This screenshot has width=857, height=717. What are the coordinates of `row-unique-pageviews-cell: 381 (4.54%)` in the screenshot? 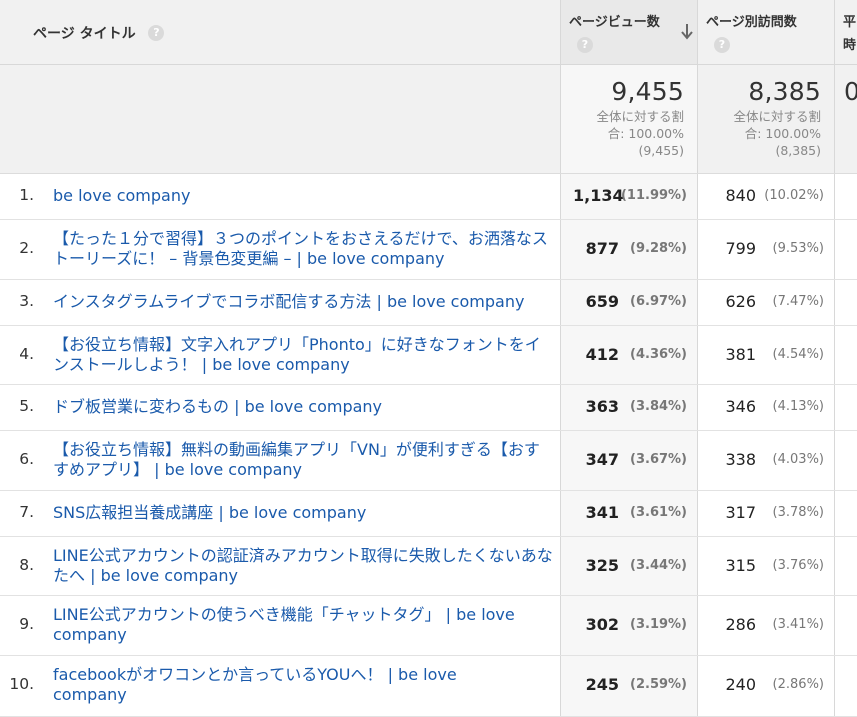 It's located at (765, 355).